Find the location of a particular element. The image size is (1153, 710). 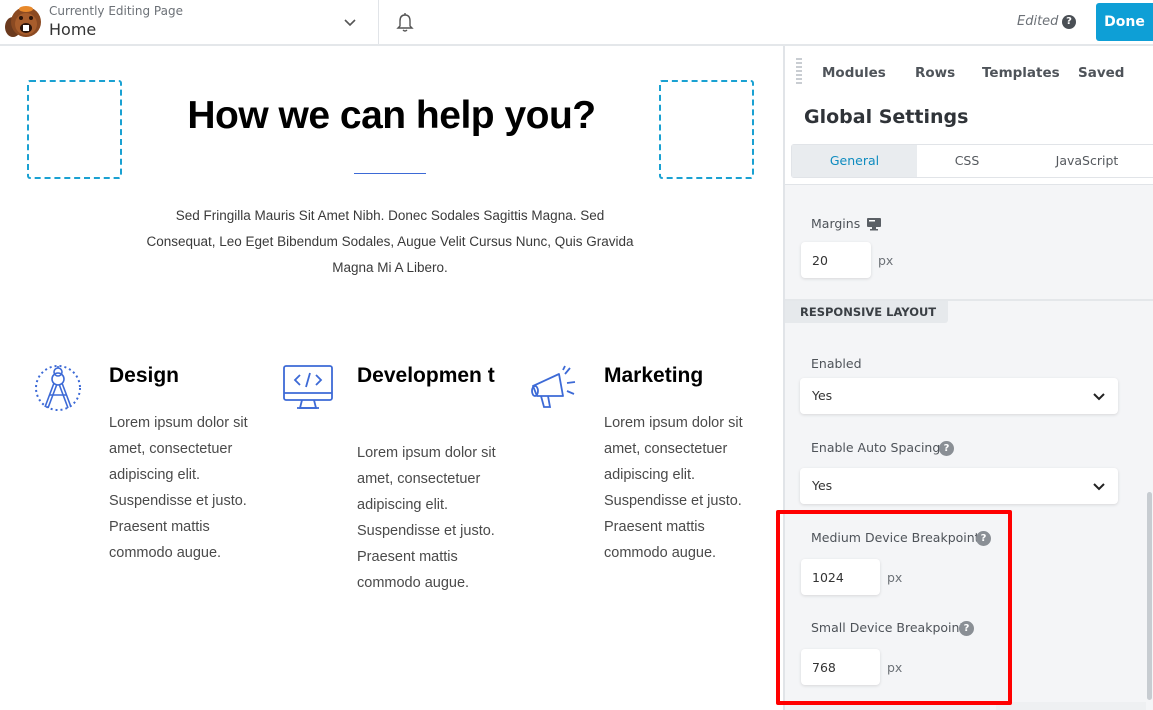

feature-title: Marketing is located at coordinates (654, 375).